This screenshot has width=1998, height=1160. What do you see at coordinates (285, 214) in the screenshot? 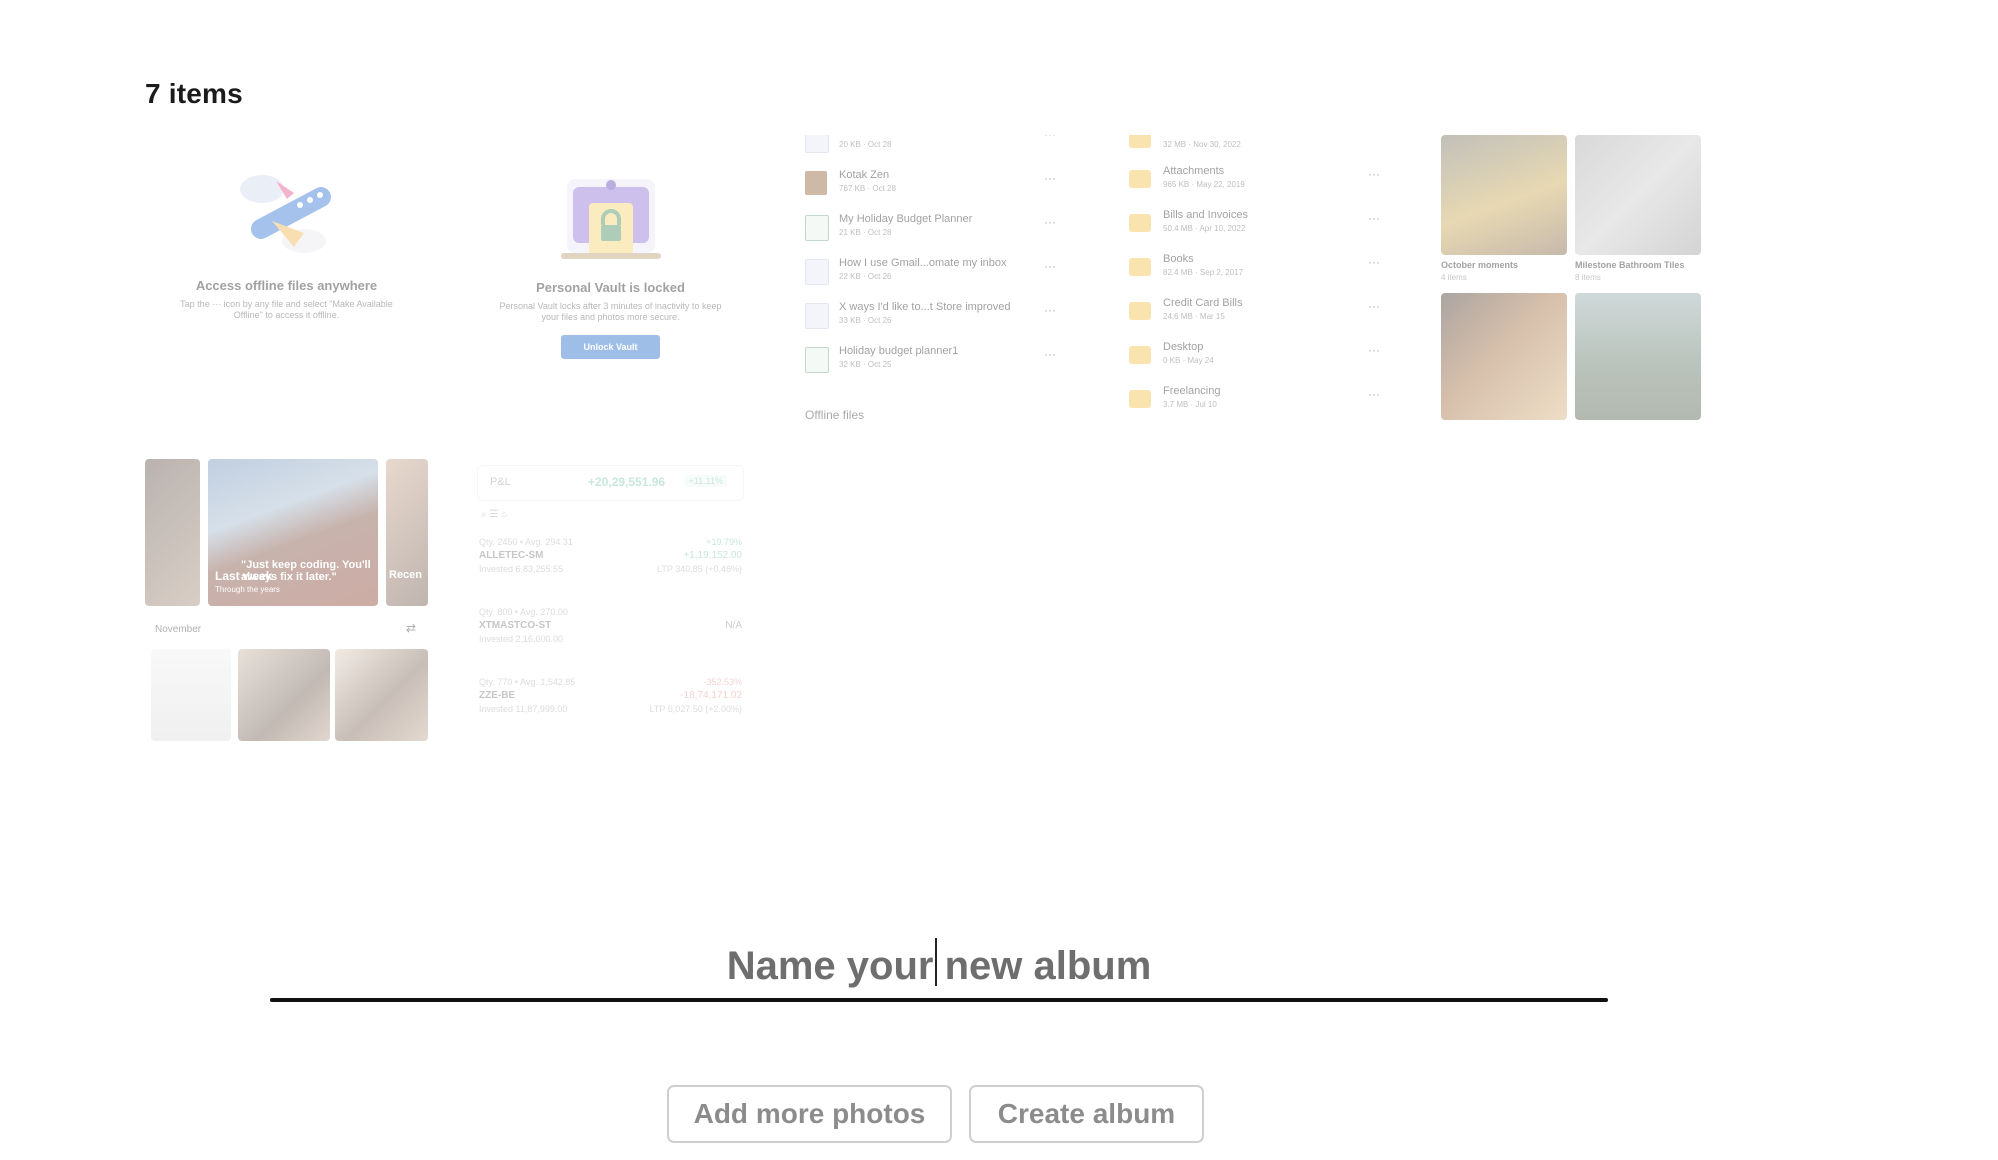
I see `airplane-illustration` at bounding box center [285, 214].